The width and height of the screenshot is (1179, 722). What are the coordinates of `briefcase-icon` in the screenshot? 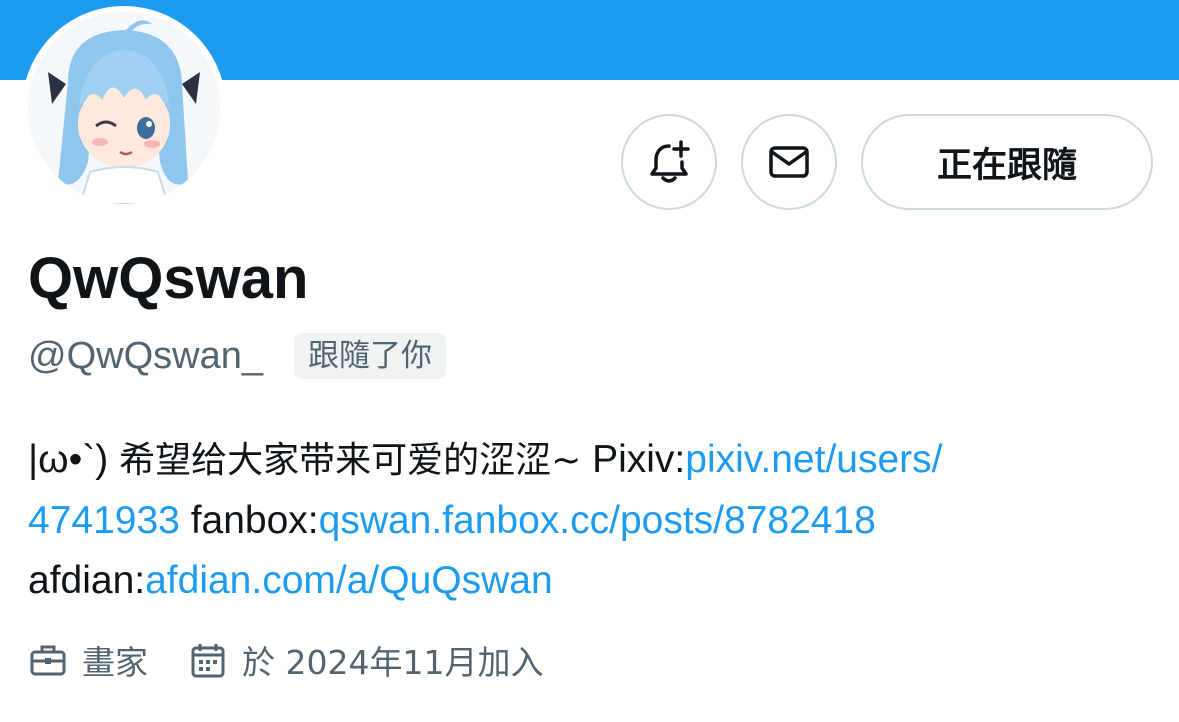 It's located at (48, 660).